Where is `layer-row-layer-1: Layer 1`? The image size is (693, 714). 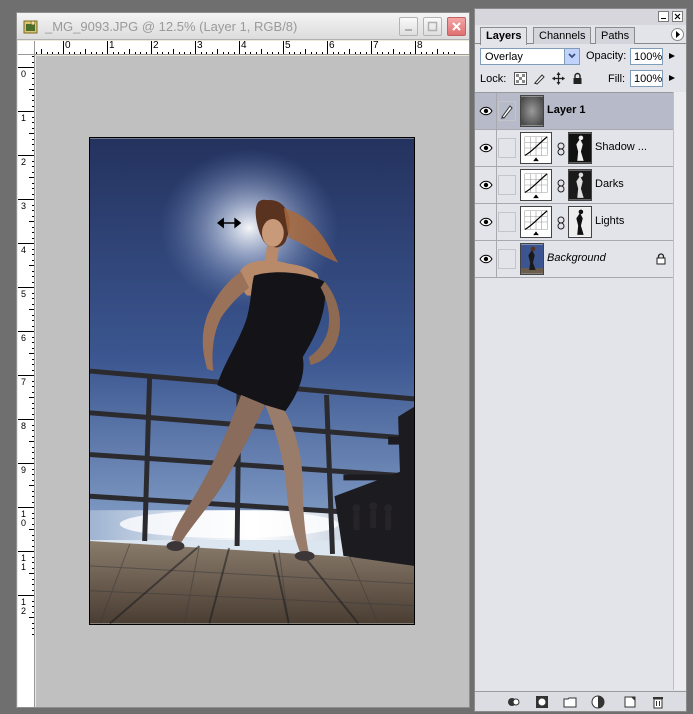
layer-row-layer-1: Layer 1 is located at coordinates (574, 111).